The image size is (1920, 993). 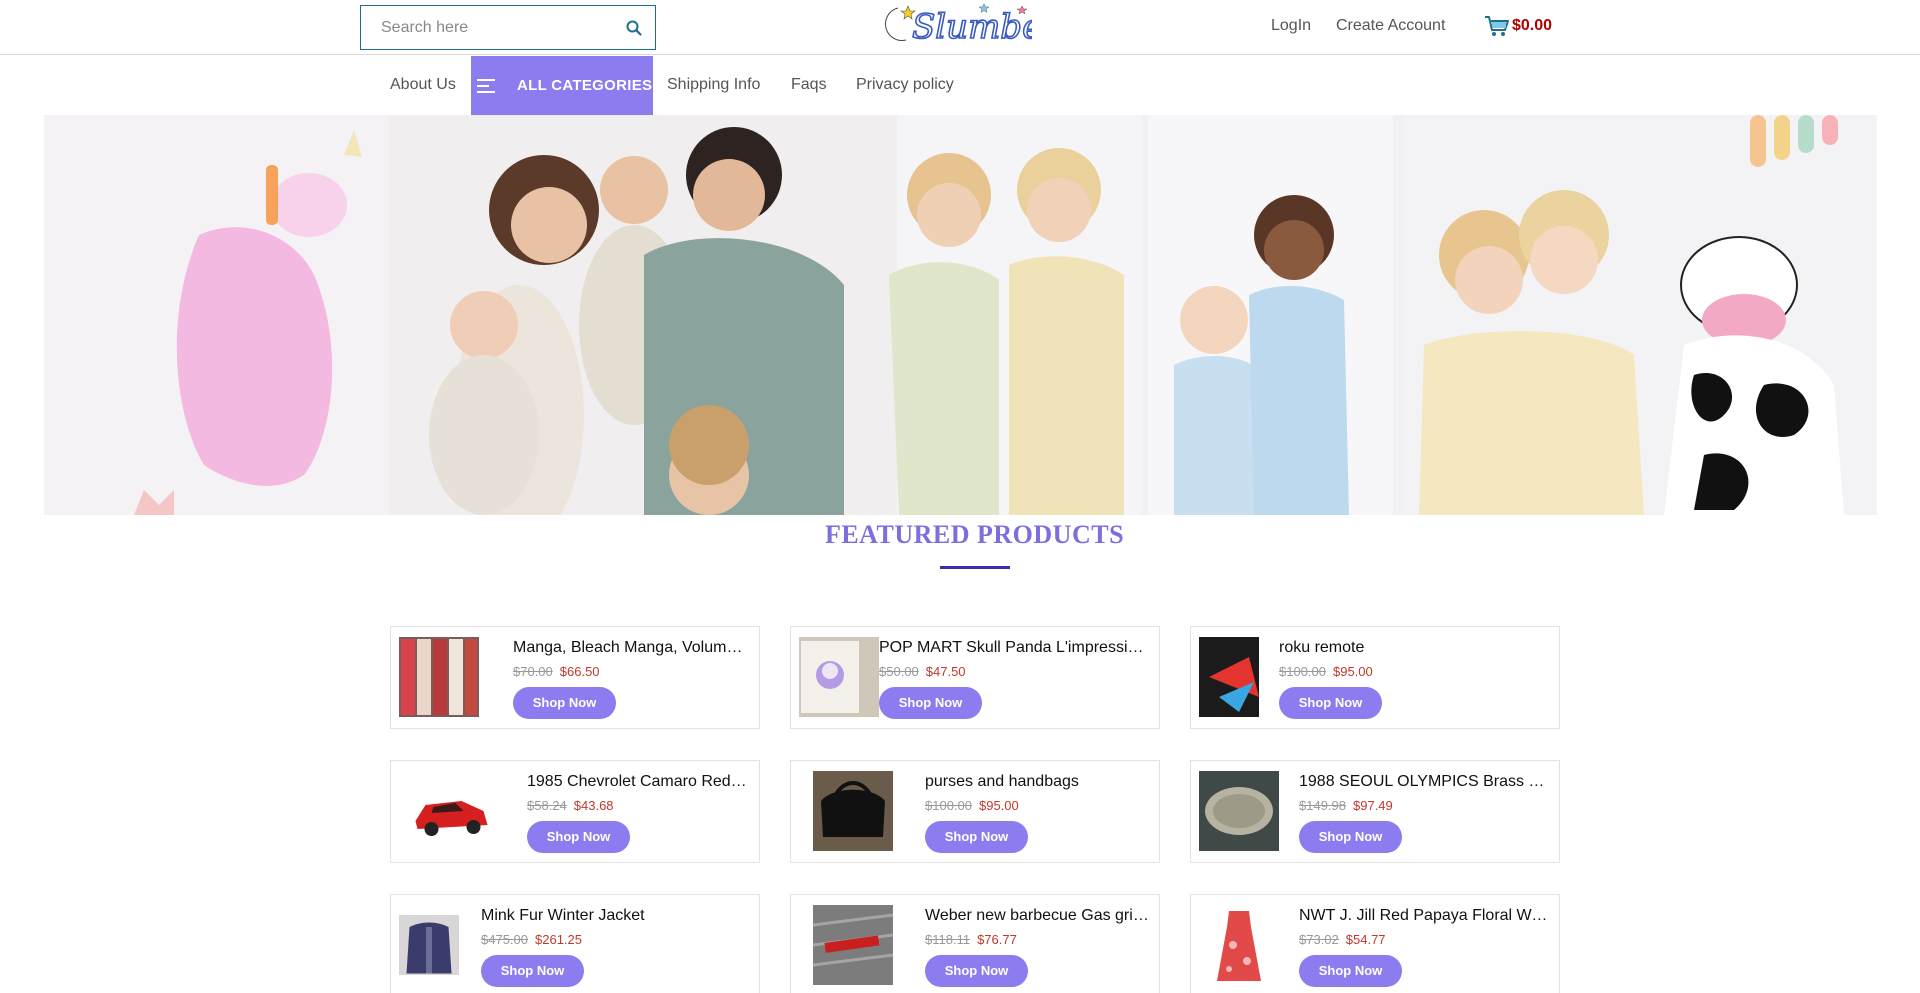 What do you see at coordinates (809, 85) in the screenshot?
I see `nav-faqs: Faqs` at bounding box center [809, 85].